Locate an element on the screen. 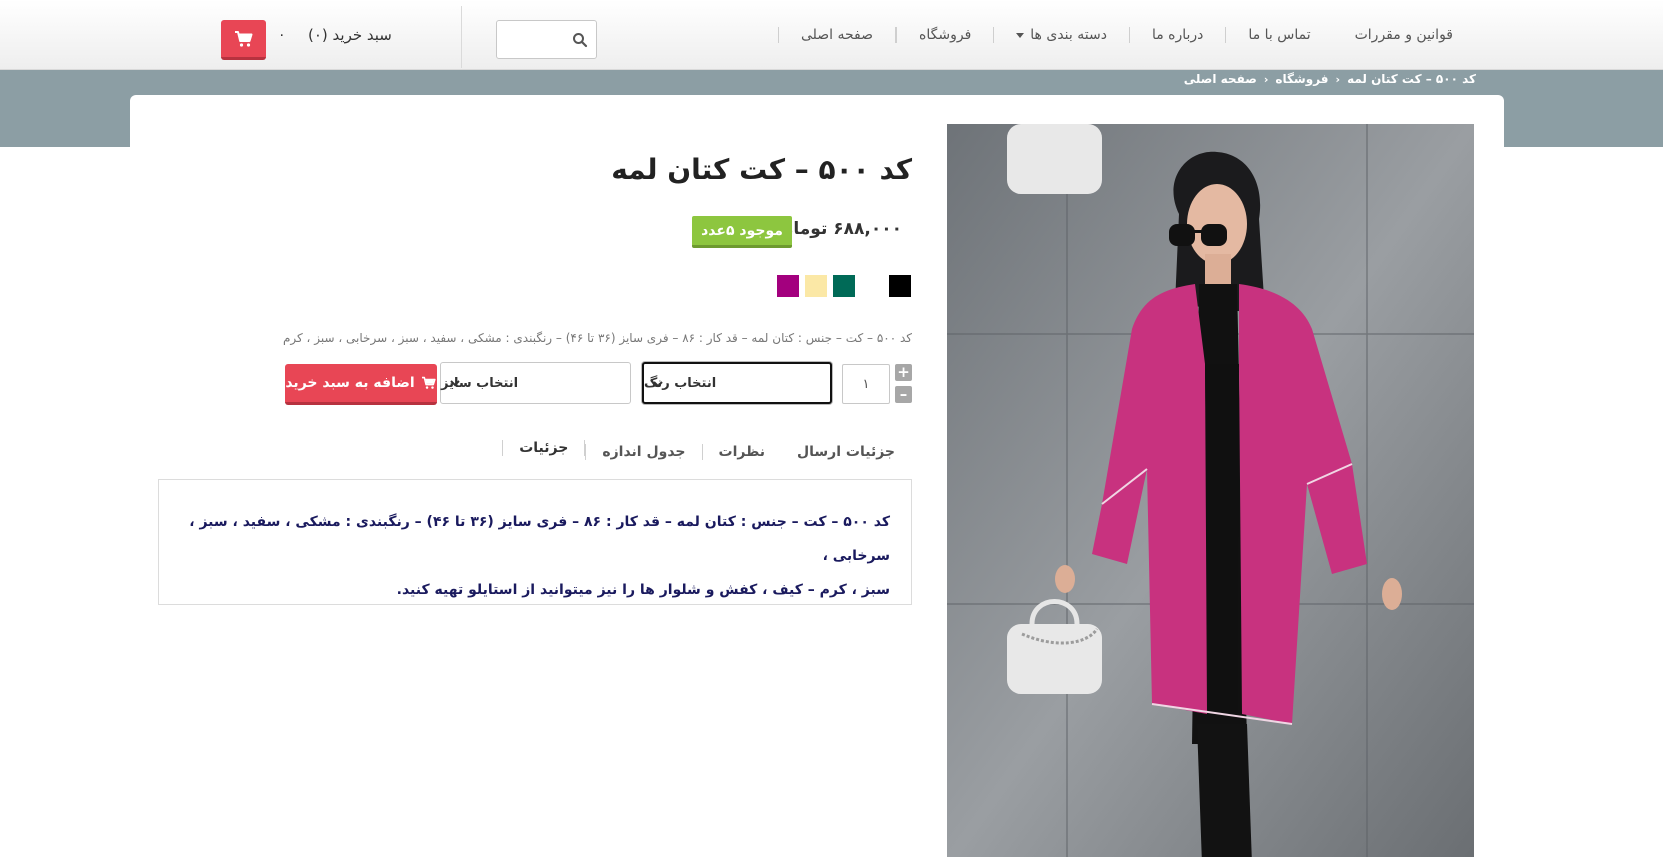  swatch-cream is located at coordinates (816, 286).